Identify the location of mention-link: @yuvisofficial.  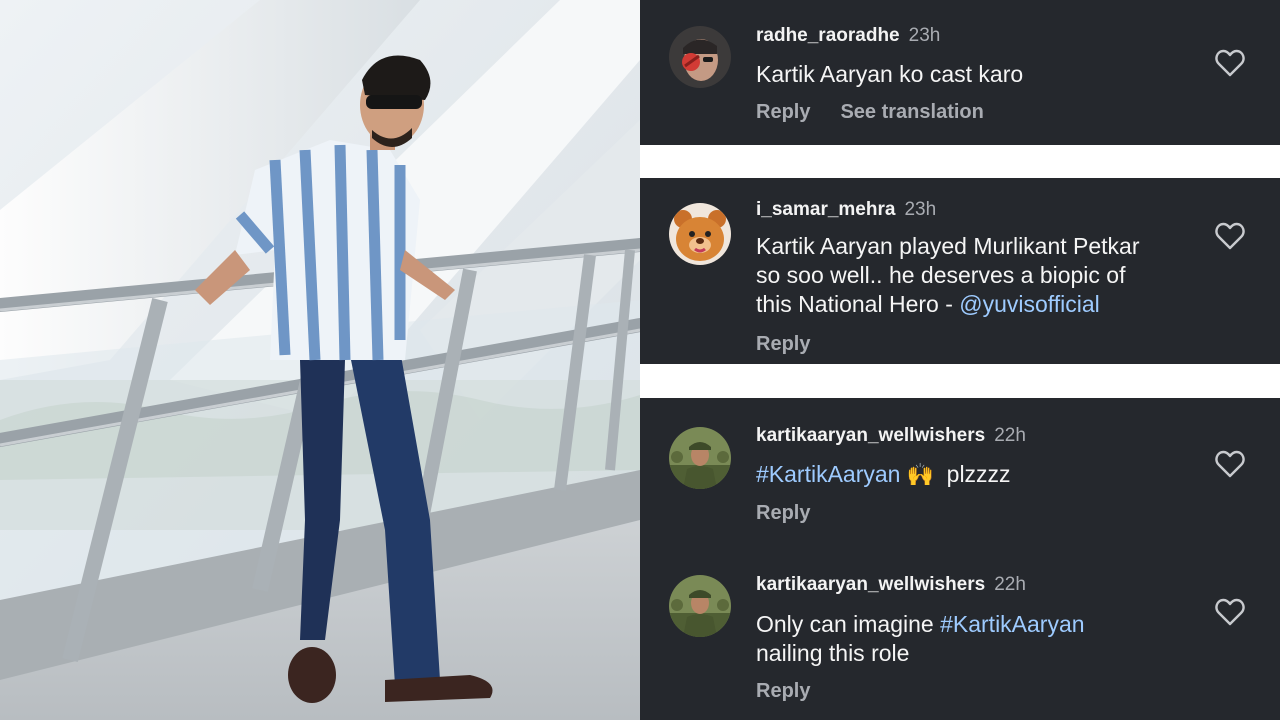
(1029, 304).